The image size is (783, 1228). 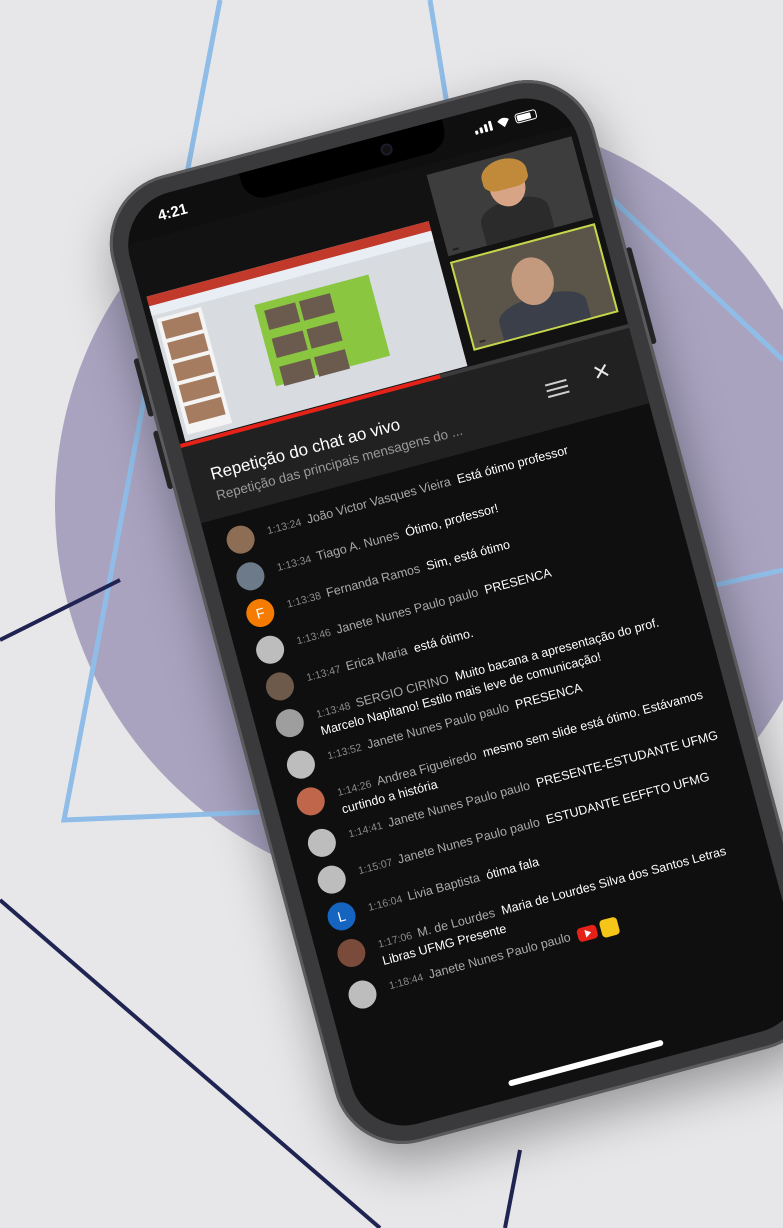 I want to click on signal-icon, so click(x=483, y=127).